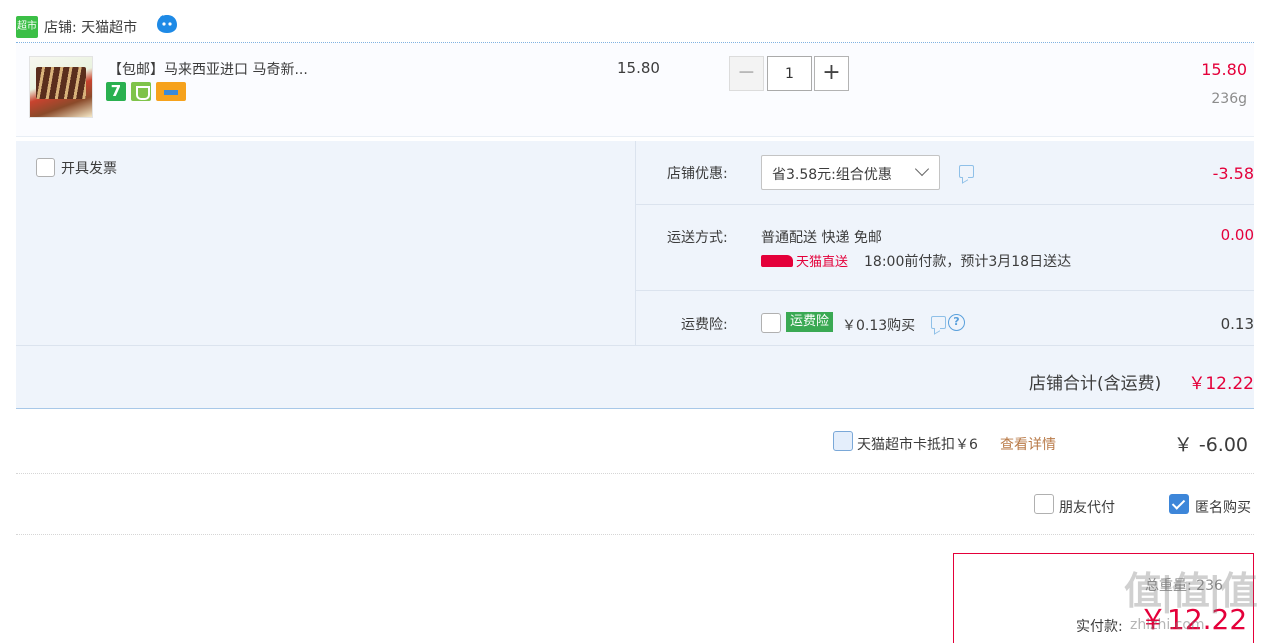 This screenshot has width=1274, height=643. Describe the element at coordinates (1087, 507) in the screenshot. I see `friend-pay-label: 朋友代付` at that location.